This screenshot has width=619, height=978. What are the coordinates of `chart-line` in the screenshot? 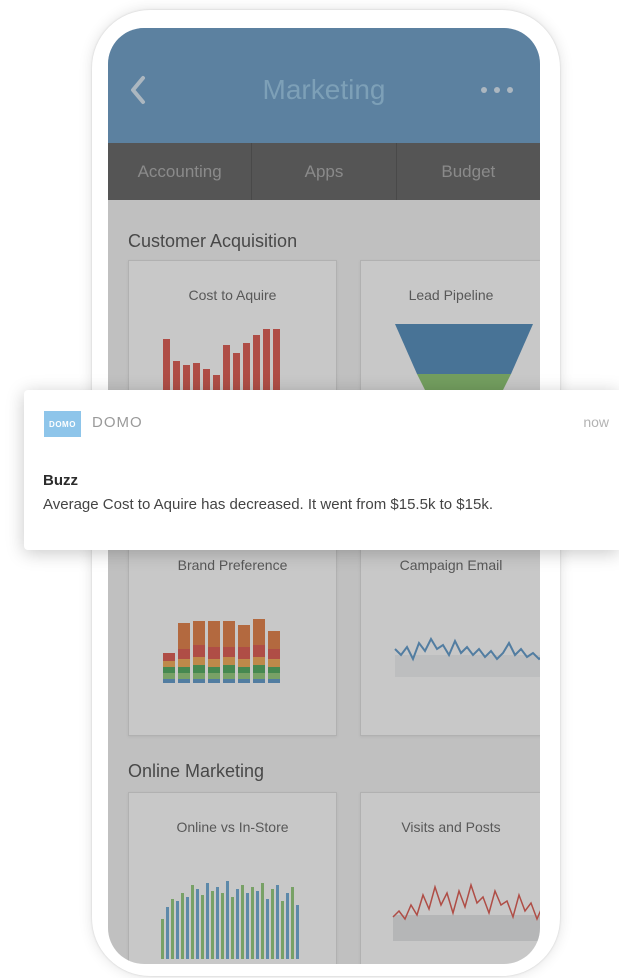 It's located at (466, 902).